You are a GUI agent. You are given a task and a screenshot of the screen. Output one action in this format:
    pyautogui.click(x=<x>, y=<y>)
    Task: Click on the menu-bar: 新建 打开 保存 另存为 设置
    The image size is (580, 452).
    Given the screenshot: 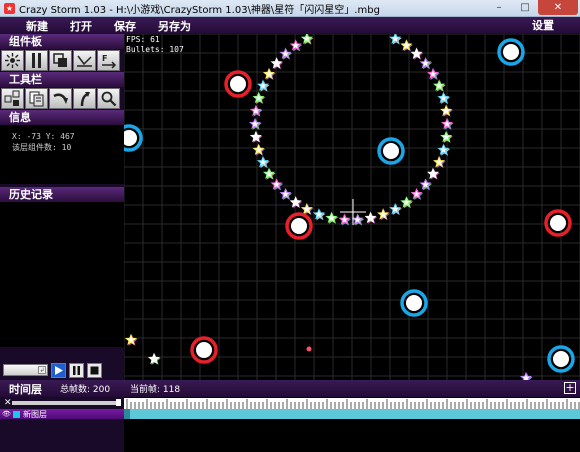 What is the action you would take?
    pyautogui.click(x=290, y=25)
    